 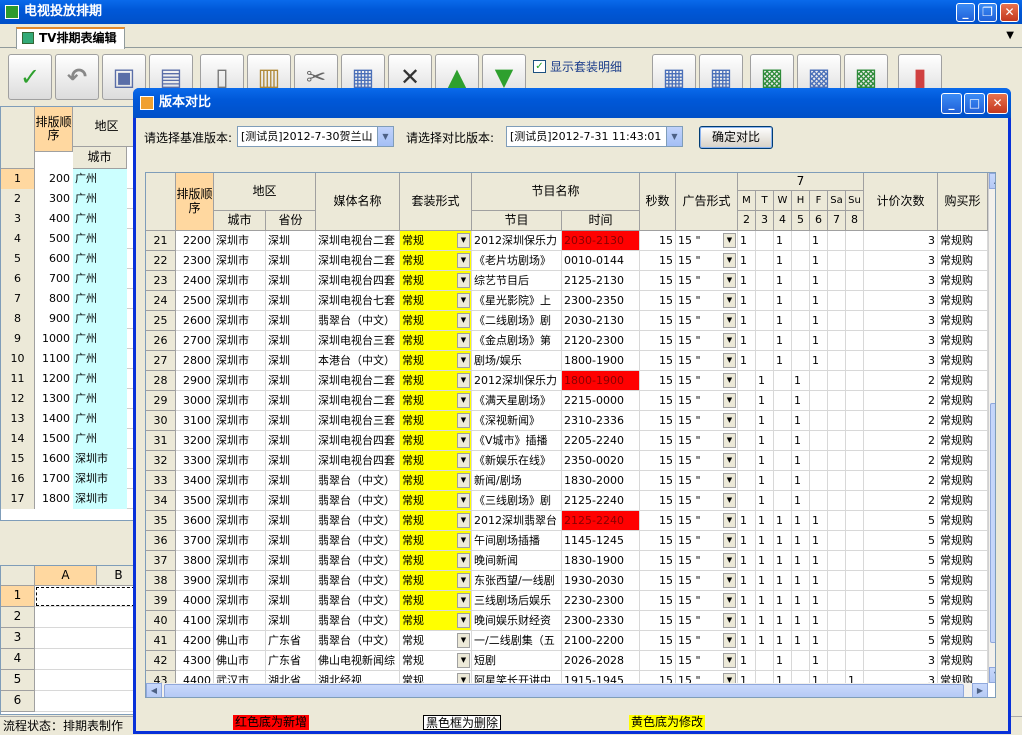 I want to click on vertical-scrollbar: ▲ ▼, so click(x=991, y=428).